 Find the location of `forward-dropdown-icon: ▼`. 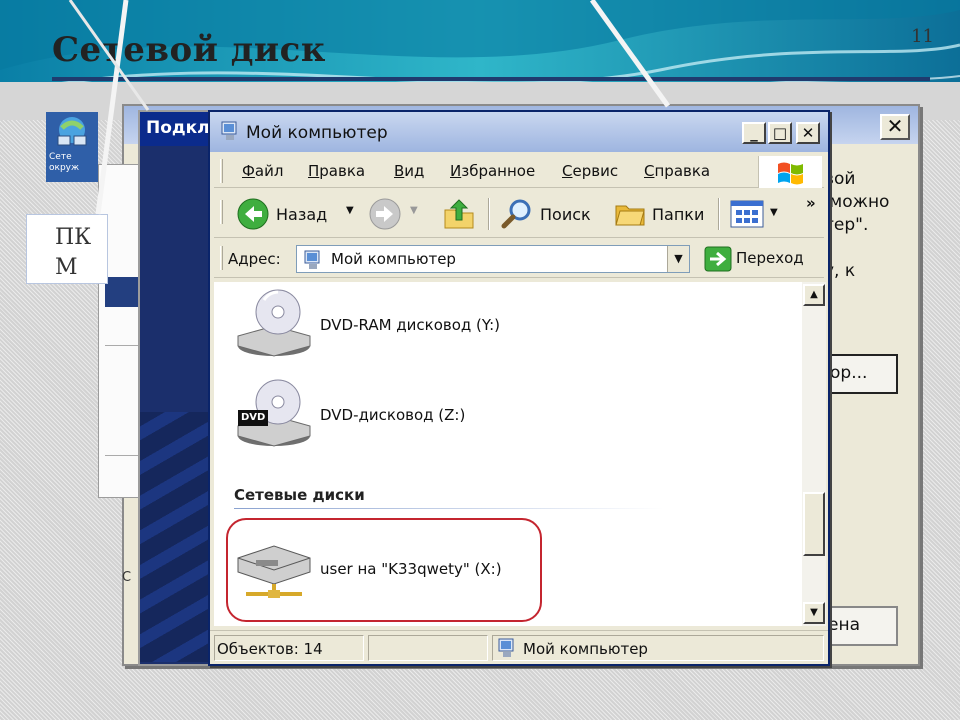

forward-dropdown-icon: ▼ is located at coordinates (414, 210).